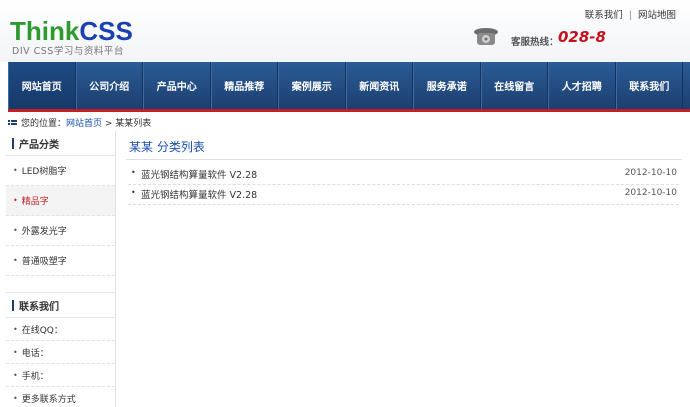  What do you see at coordinates (514, 85) in the screenshot?
I see `nav-item-guestbook: 在线留言` at bounding box center [514, 85].